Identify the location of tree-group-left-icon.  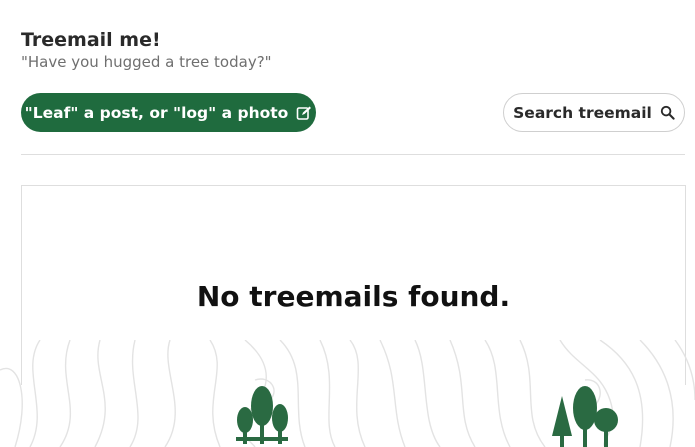
(262, 415).